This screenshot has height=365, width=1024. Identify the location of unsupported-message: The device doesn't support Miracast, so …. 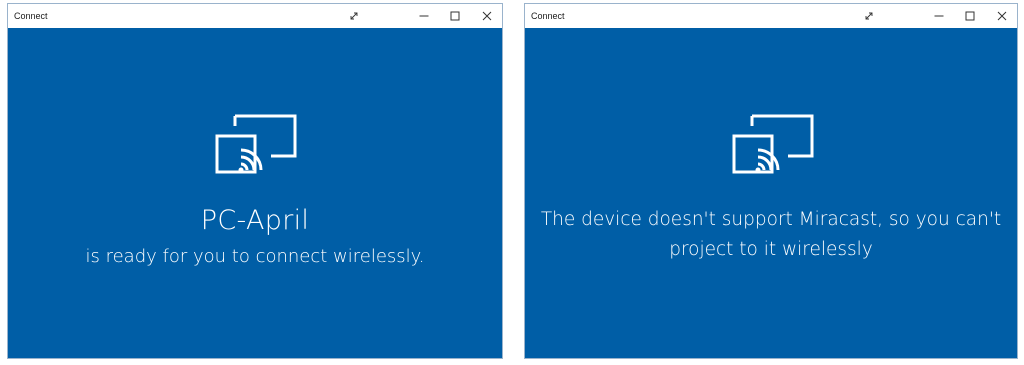
(771, 235).